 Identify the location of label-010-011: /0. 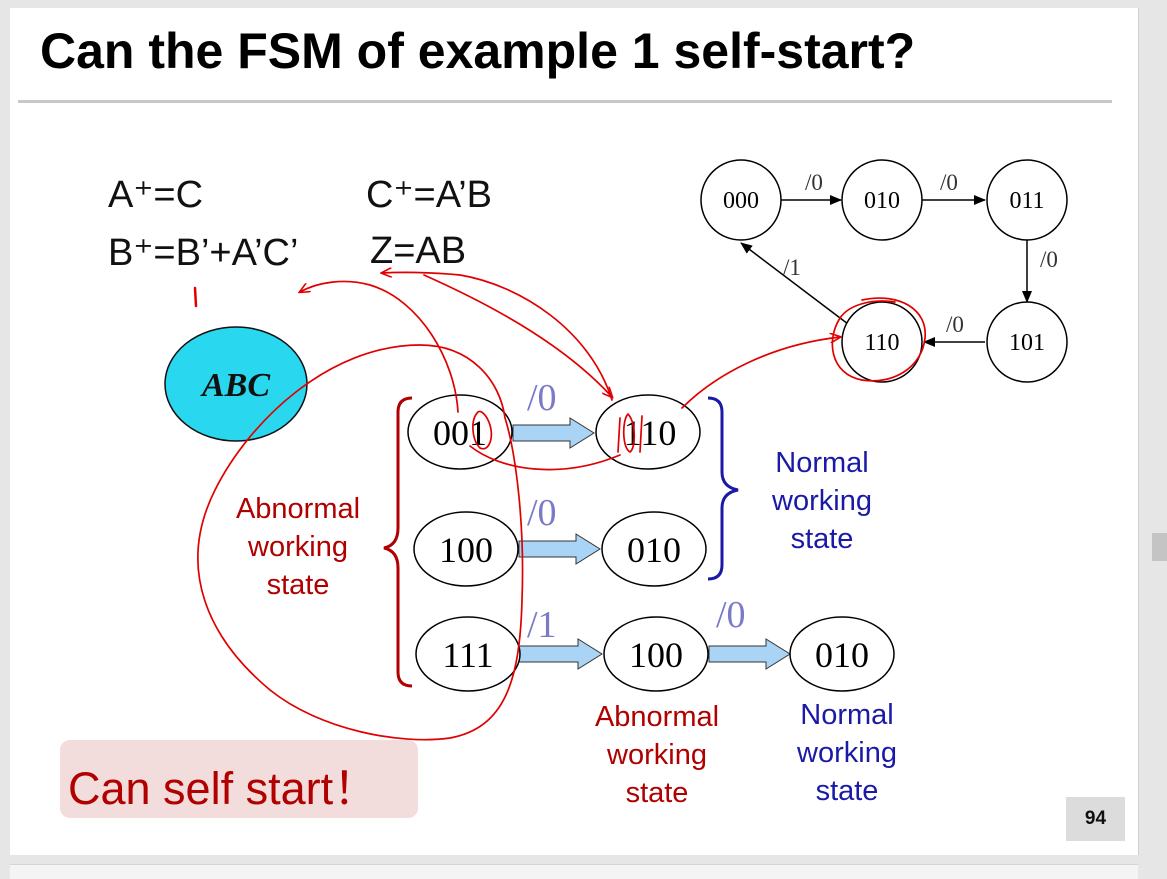
(949, 182).